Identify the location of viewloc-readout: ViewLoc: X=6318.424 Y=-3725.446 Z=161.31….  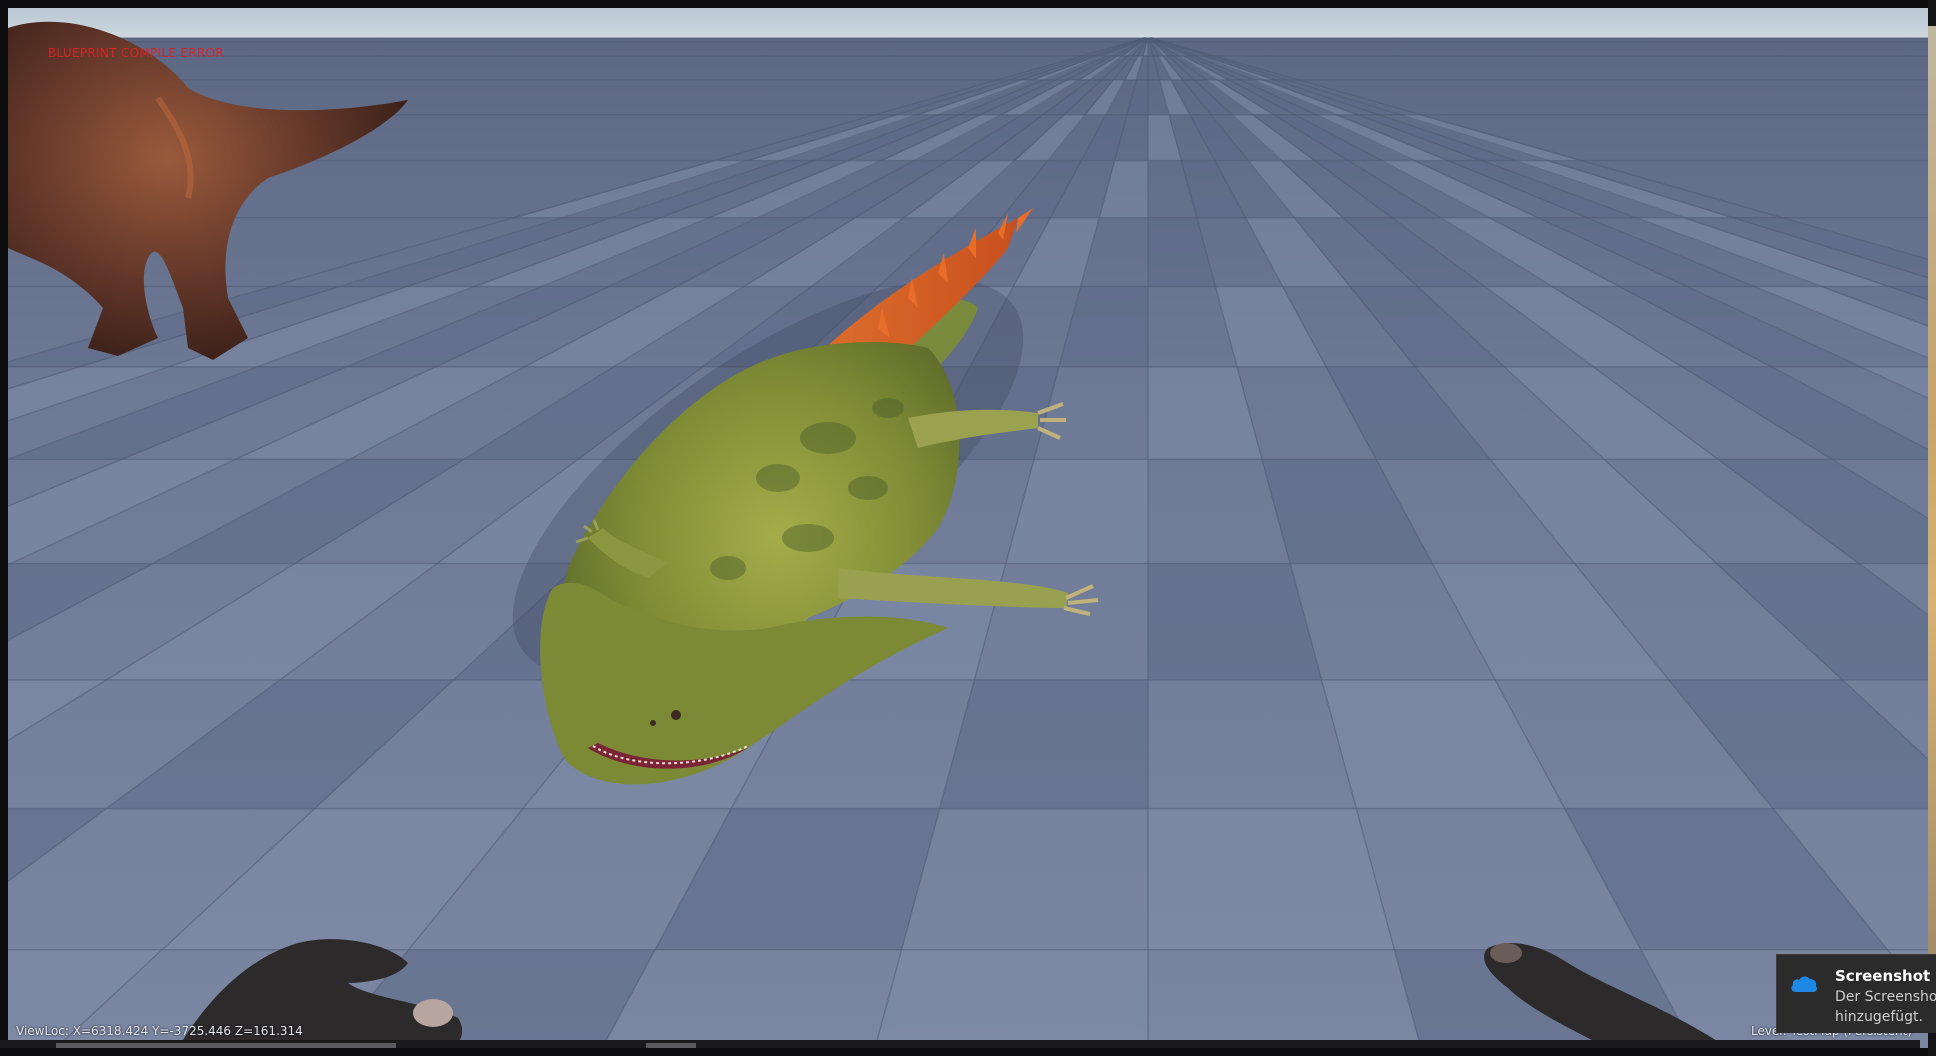
(159, 1031).